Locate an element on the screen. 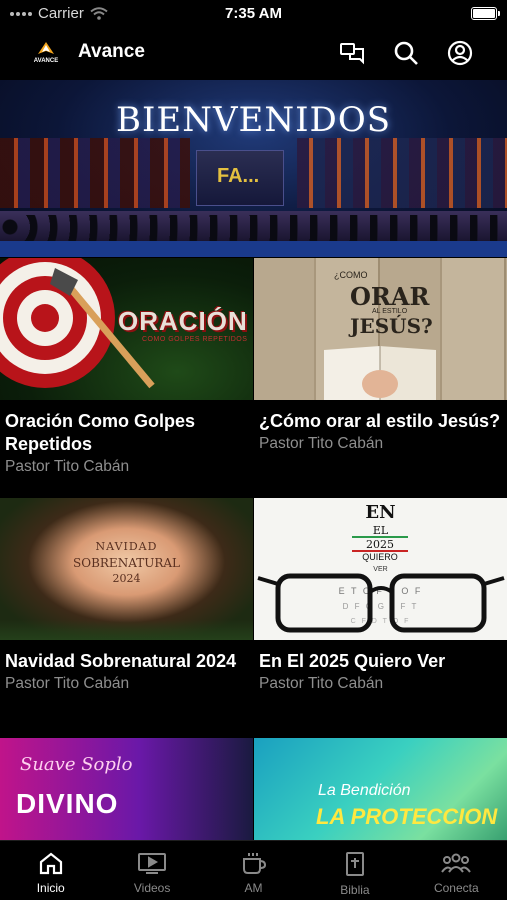 This screenshot has height=900, width=507. coffee-icon is located at coordinates (254, 863).